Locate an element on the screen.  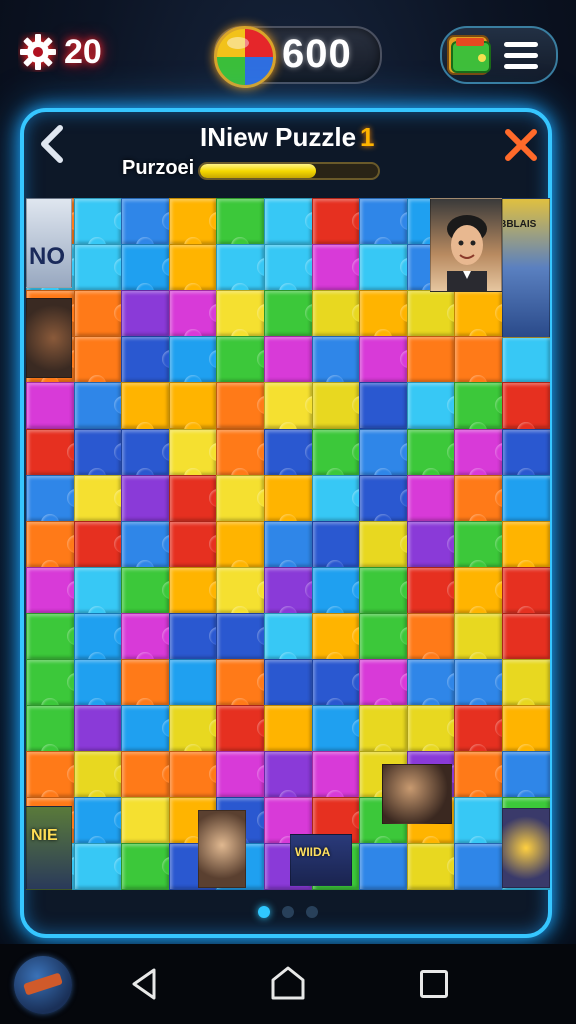
coin-balance: 600 is located at coordinates (298, 57).